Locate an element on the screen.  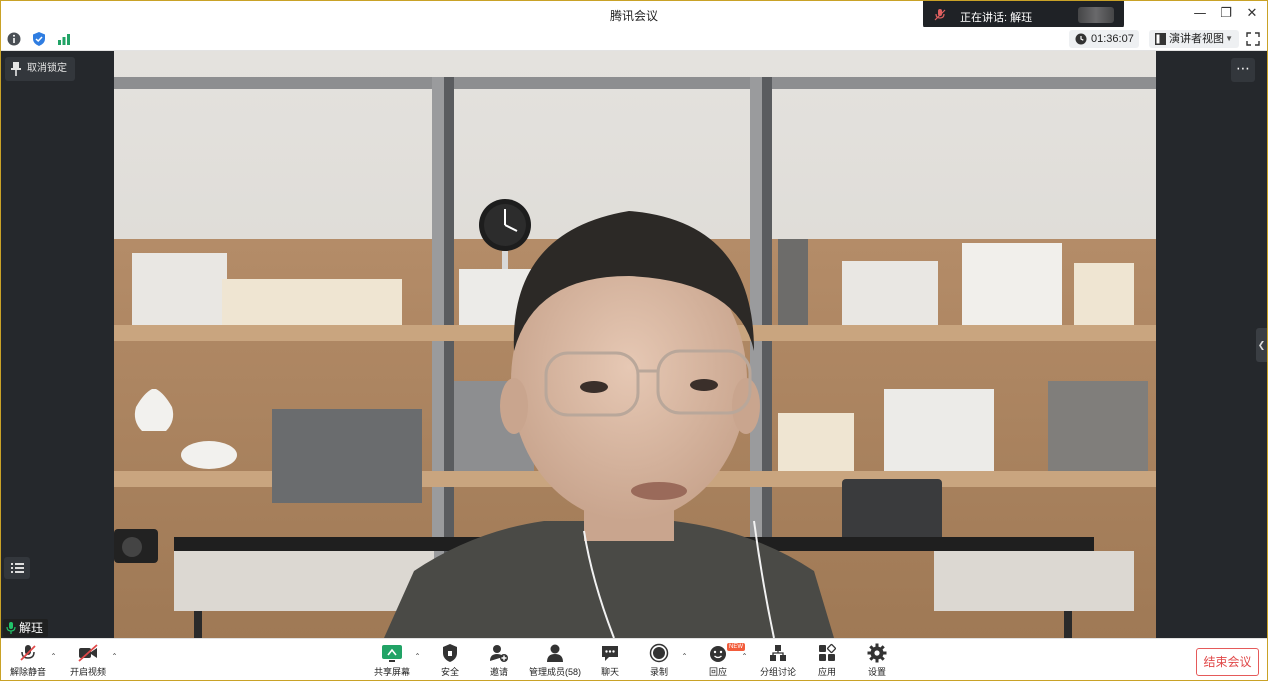
status-bar: 01:36:07 演讲者视图 ▼ is located at coordinates (634, 39).